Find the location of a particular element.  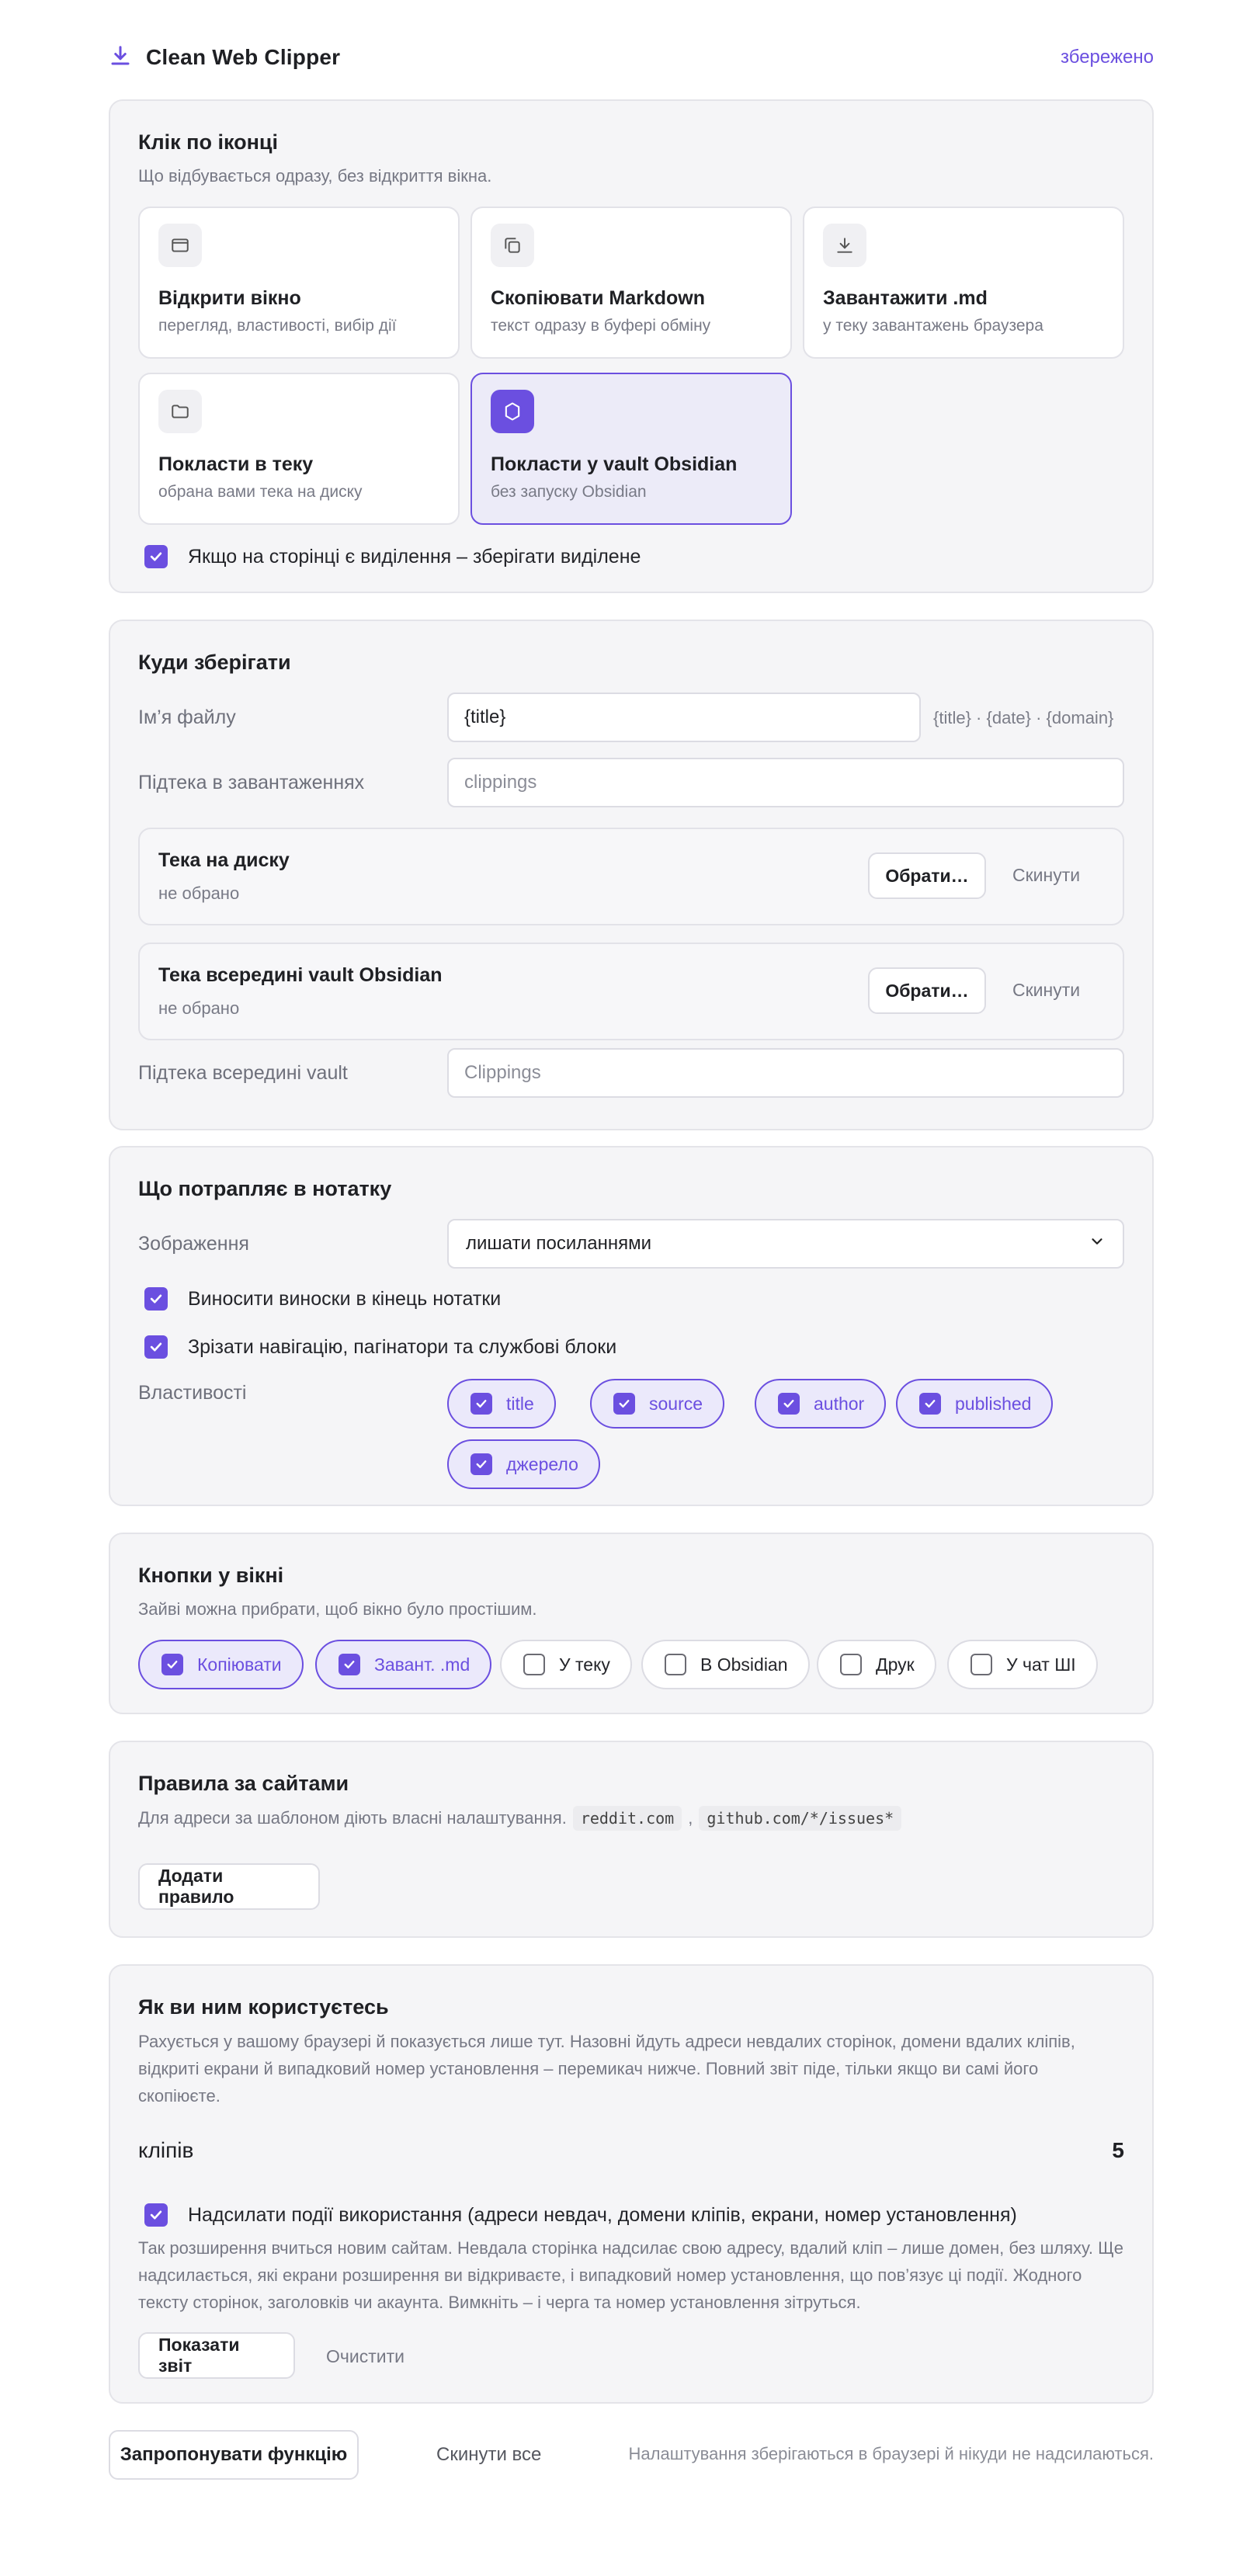

button-chip-obsidian: В Obsidian is located at coordinates (726, 1664).